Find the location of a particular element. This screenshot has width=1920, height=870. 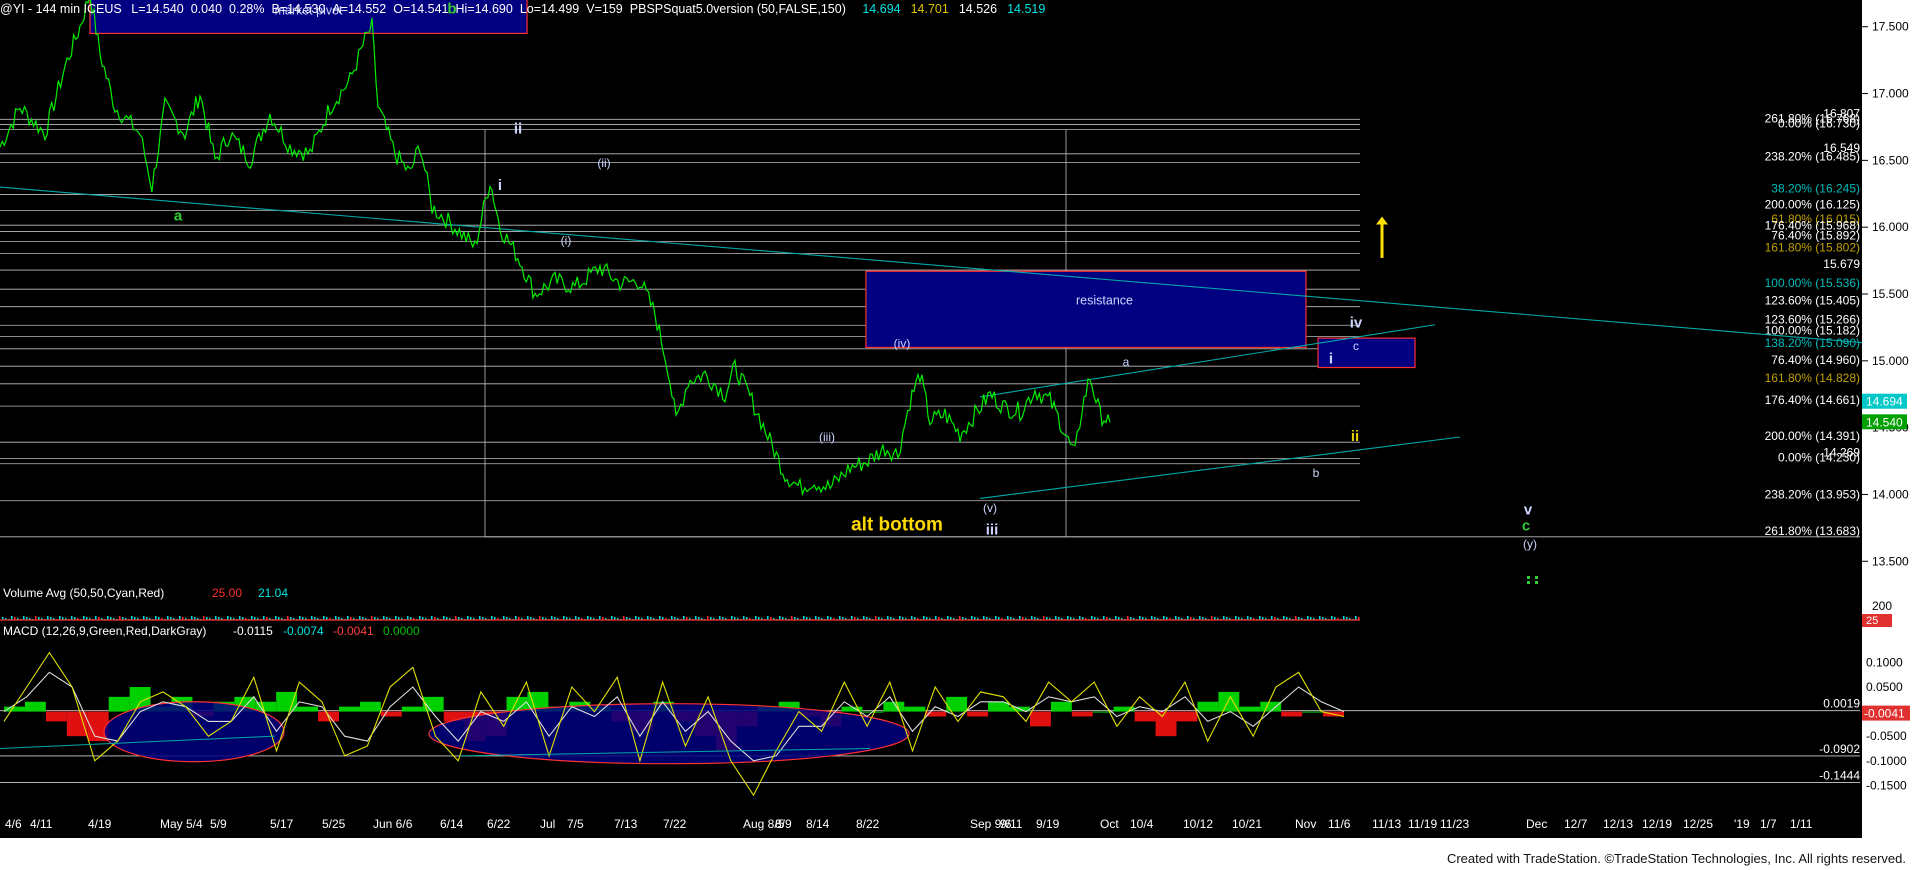

time-tick-label: 7/13 is located at coordinates (626, 824).